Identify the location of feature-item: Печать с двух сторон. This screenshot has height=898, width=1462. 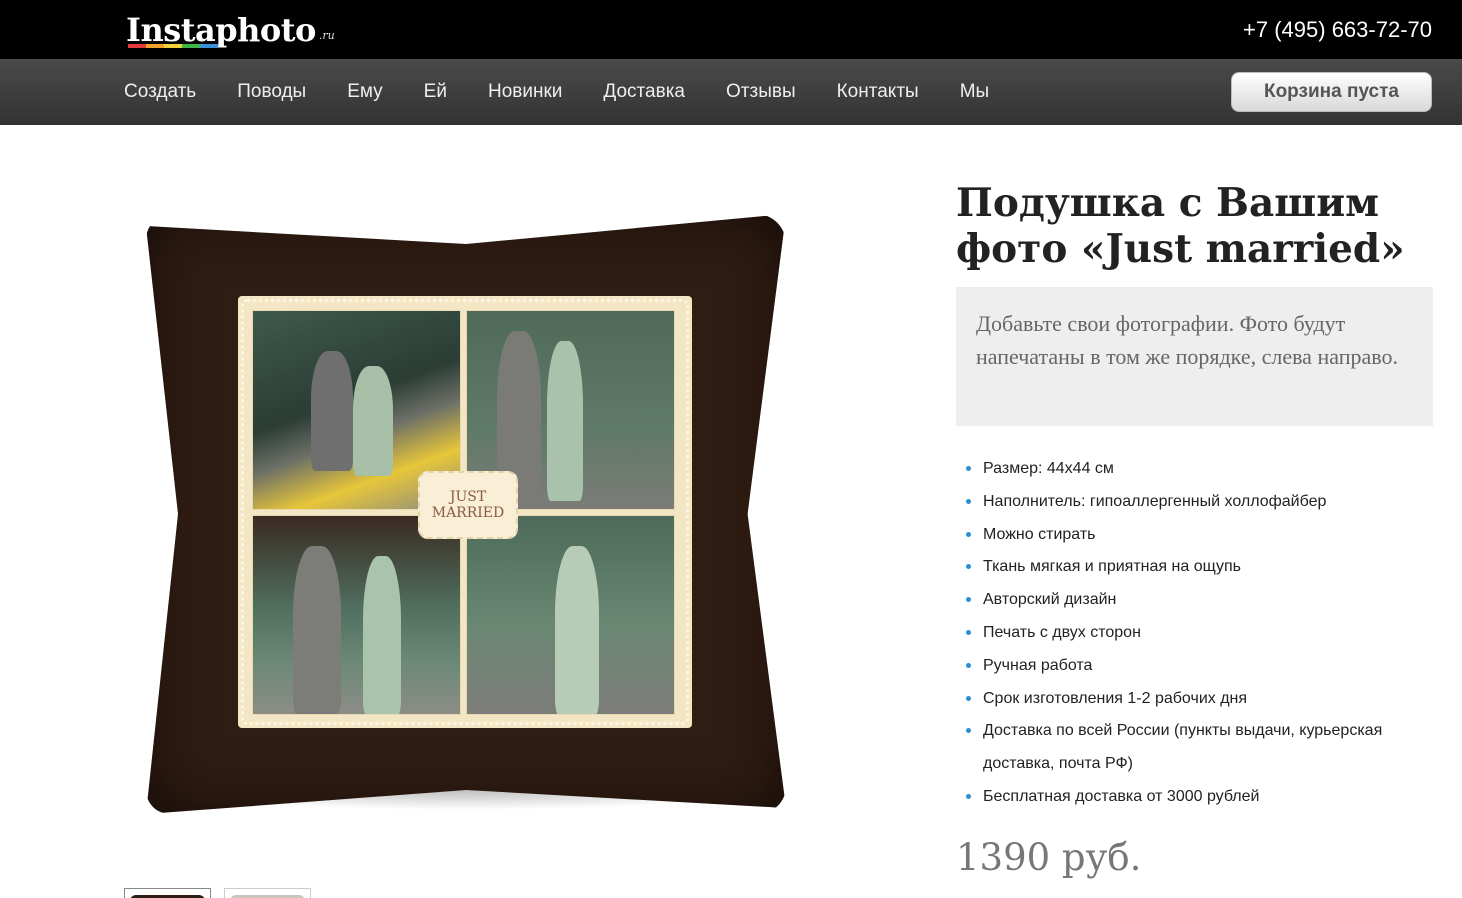
(1199, 633).